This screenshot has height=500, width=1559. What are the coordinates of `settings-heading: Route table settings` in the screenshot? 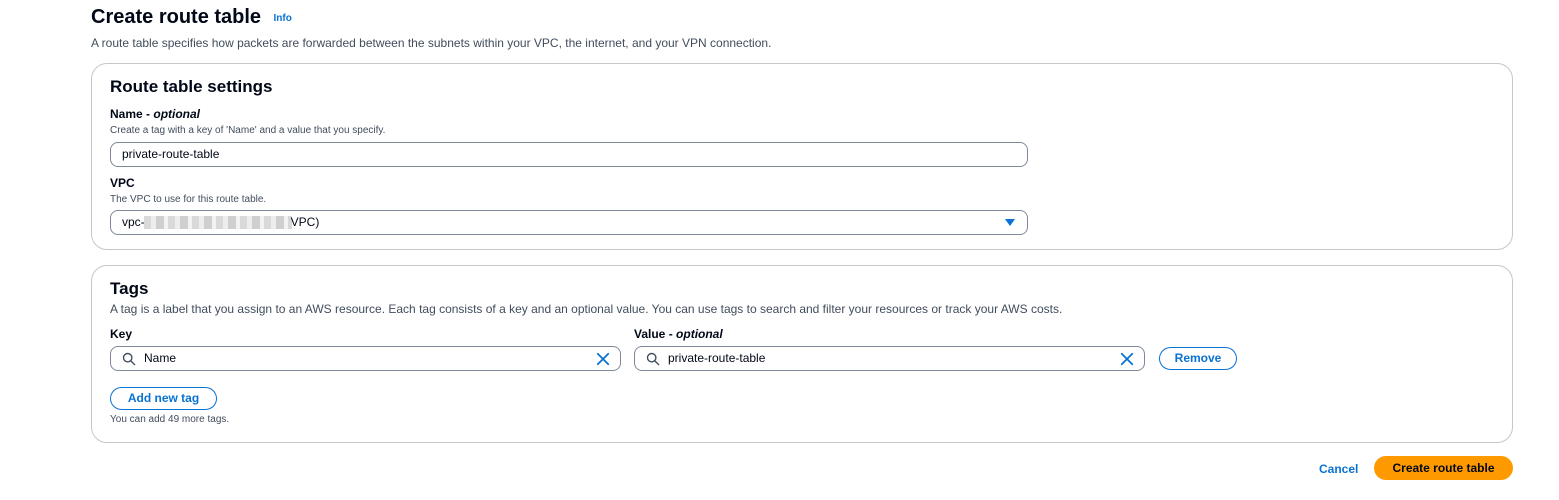 It's located at (191, 86).